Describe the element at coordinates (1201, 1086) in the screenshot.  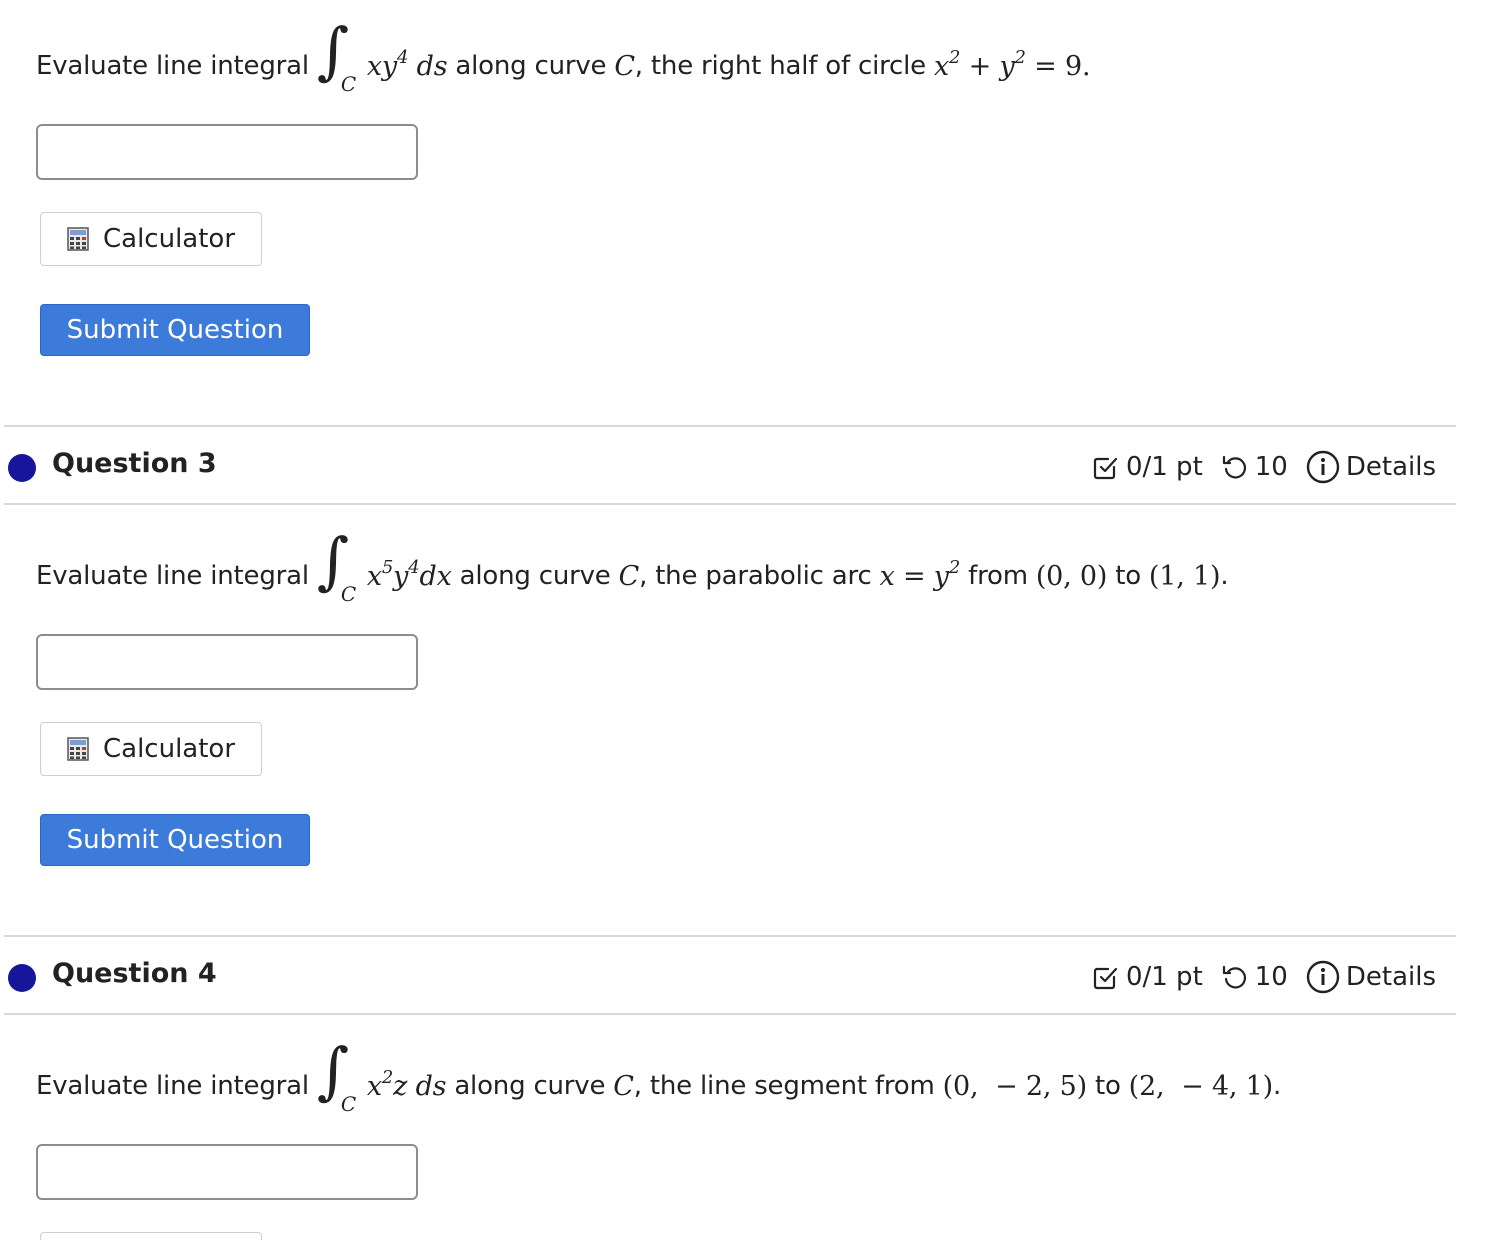
I see `point-end: (2, − 4, 1)` at that location.